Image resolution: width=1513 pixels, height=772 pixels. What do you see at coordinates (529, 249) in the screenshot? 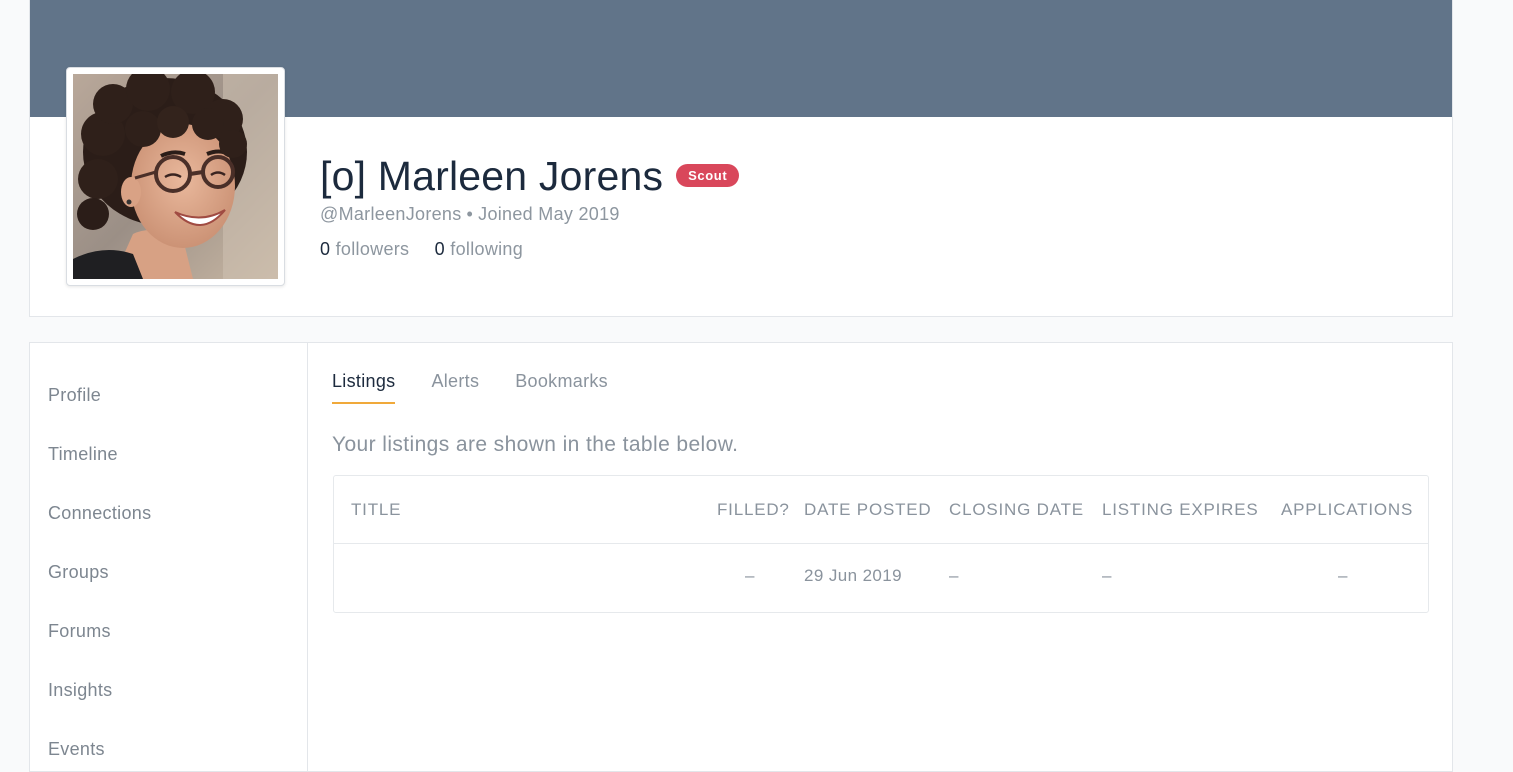
I see `follow-stats: 0 followers 0 following` at bounding box center [529, 249].